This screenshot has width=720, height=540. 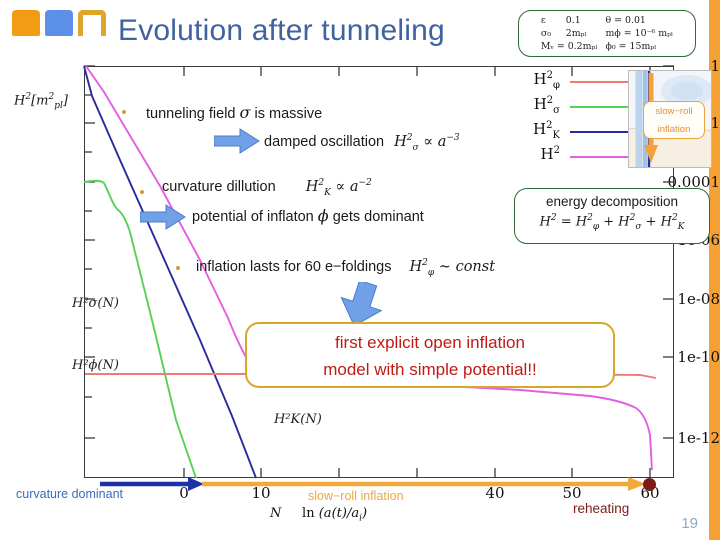 What do you see at coordinates (573, 20) in the screenshot?
I see `param-cell: 0.1` at bounding box center [573, 20].